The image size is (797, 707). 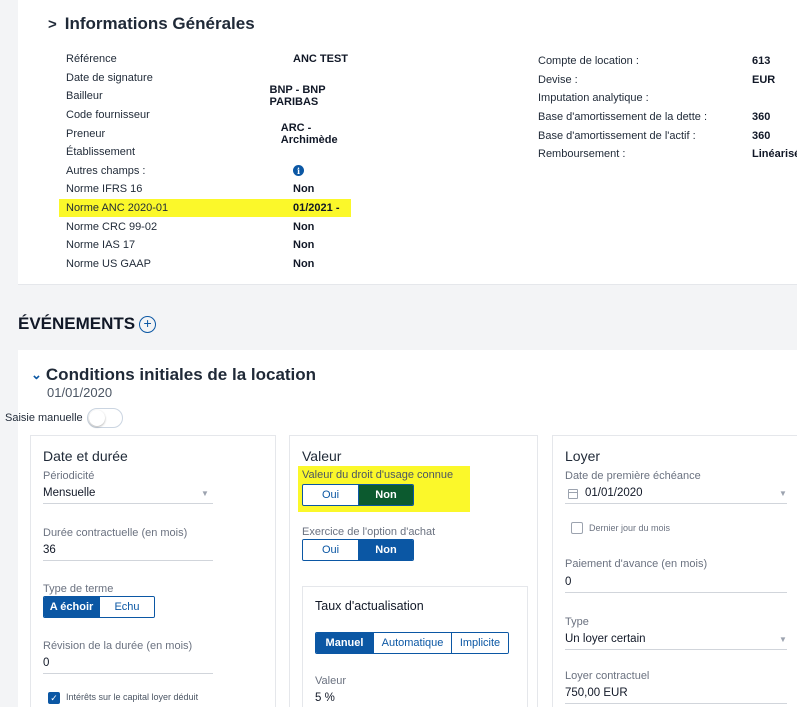 I want to click on info-label: Autres champs :, so click(x=106, y=170).